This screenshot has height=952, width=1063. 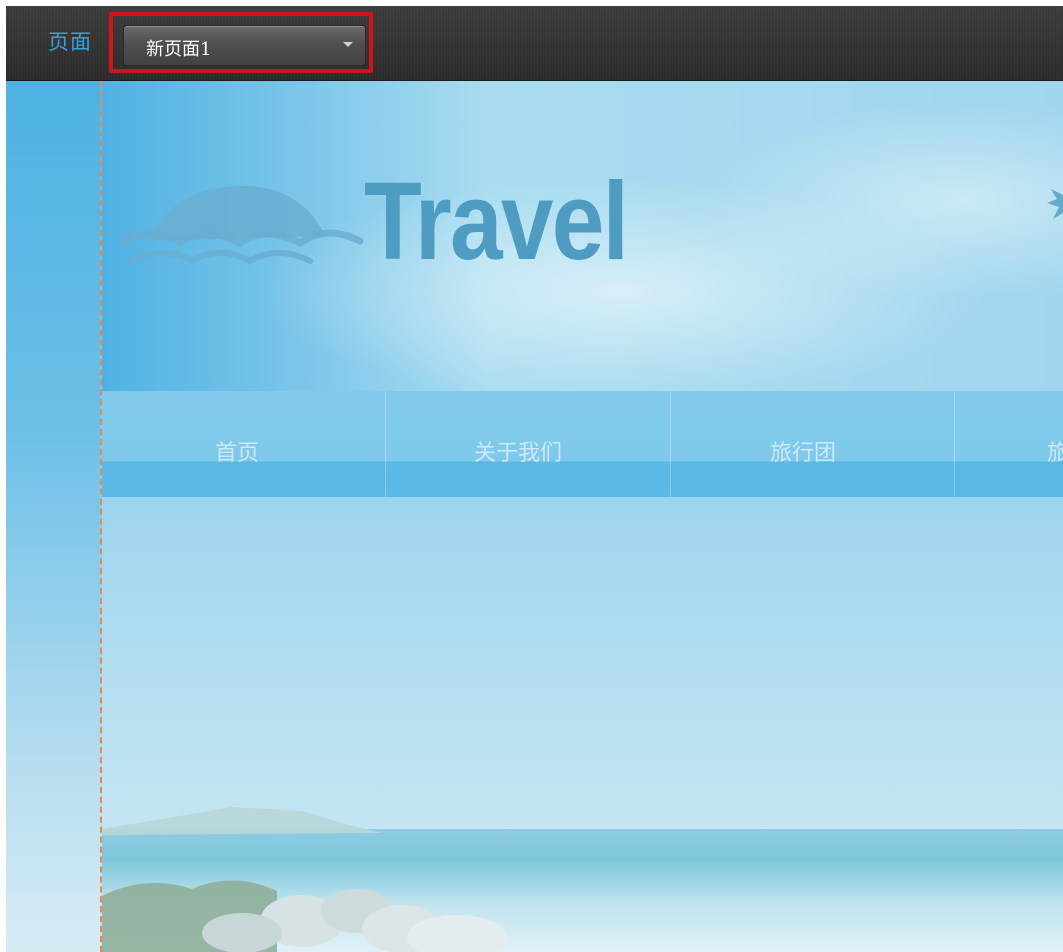 I want to click on rocks-image, so click(x=304, y=916).